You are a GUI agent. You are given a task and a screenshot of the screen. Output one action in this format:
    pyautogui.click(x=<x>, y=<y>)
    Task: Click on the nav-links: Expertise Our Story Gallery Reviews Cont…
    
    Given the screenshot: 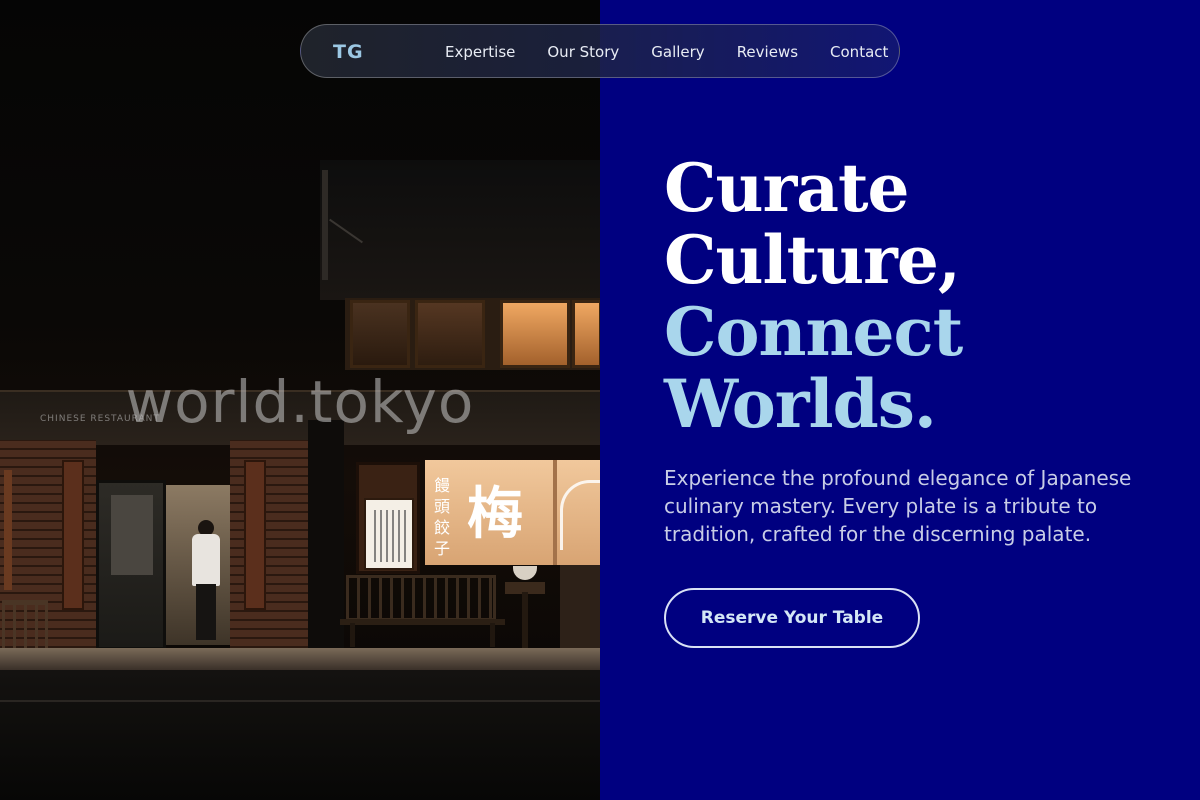 What is the action you would take?
    pyautogui.click(x=666, y=52)
    